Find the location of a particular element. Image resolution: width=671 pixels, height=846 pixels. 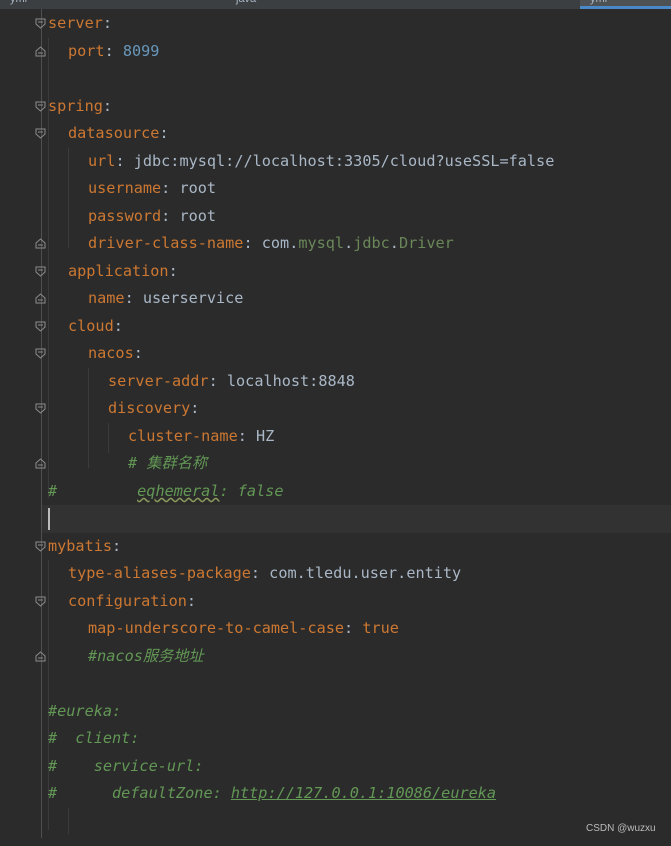

code-line: port: 8099 is located at coordinates (113, 51).